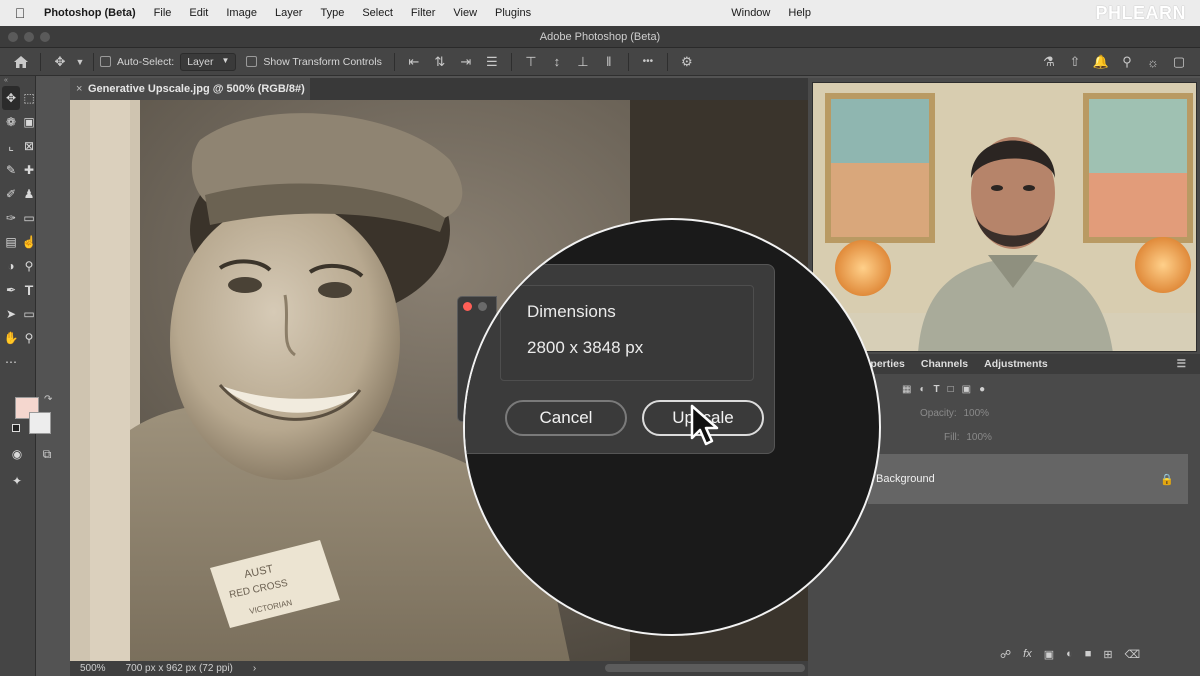 Image resolution: width=1200 pixels, height=676 pixels. I want to click on layer-row-background: Background 🔒, so click(1028, 479).